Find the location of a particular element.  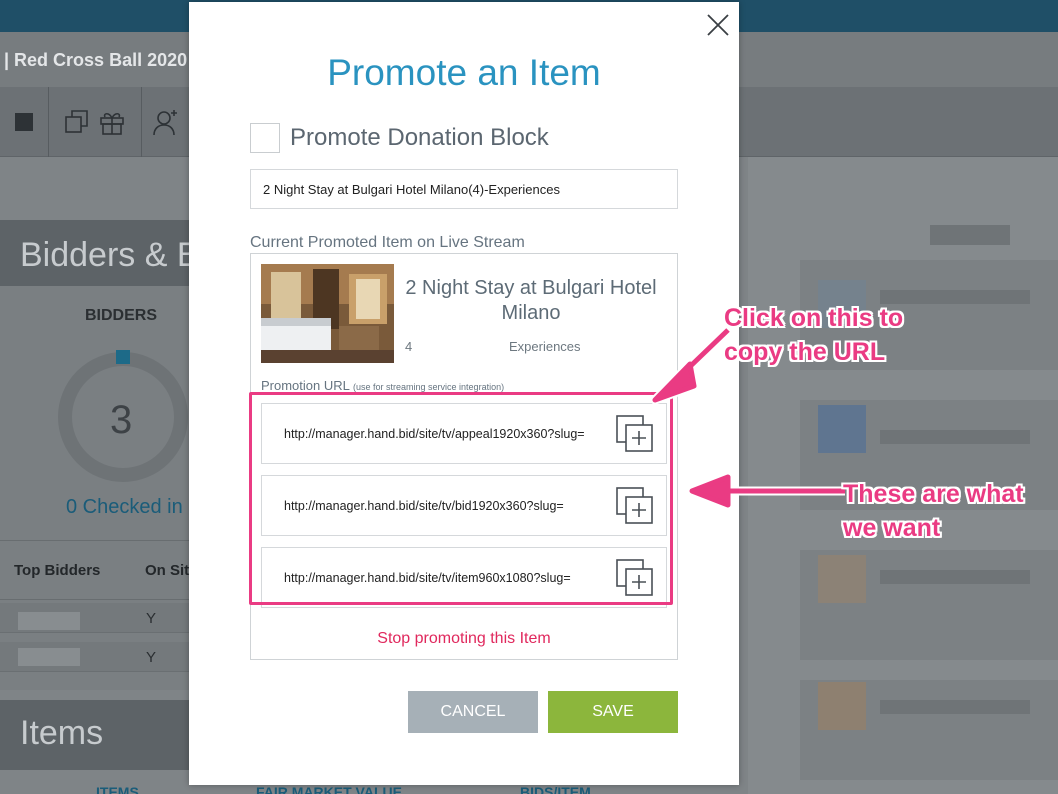

save-button: SAVE is located at coordinates (613, 712).